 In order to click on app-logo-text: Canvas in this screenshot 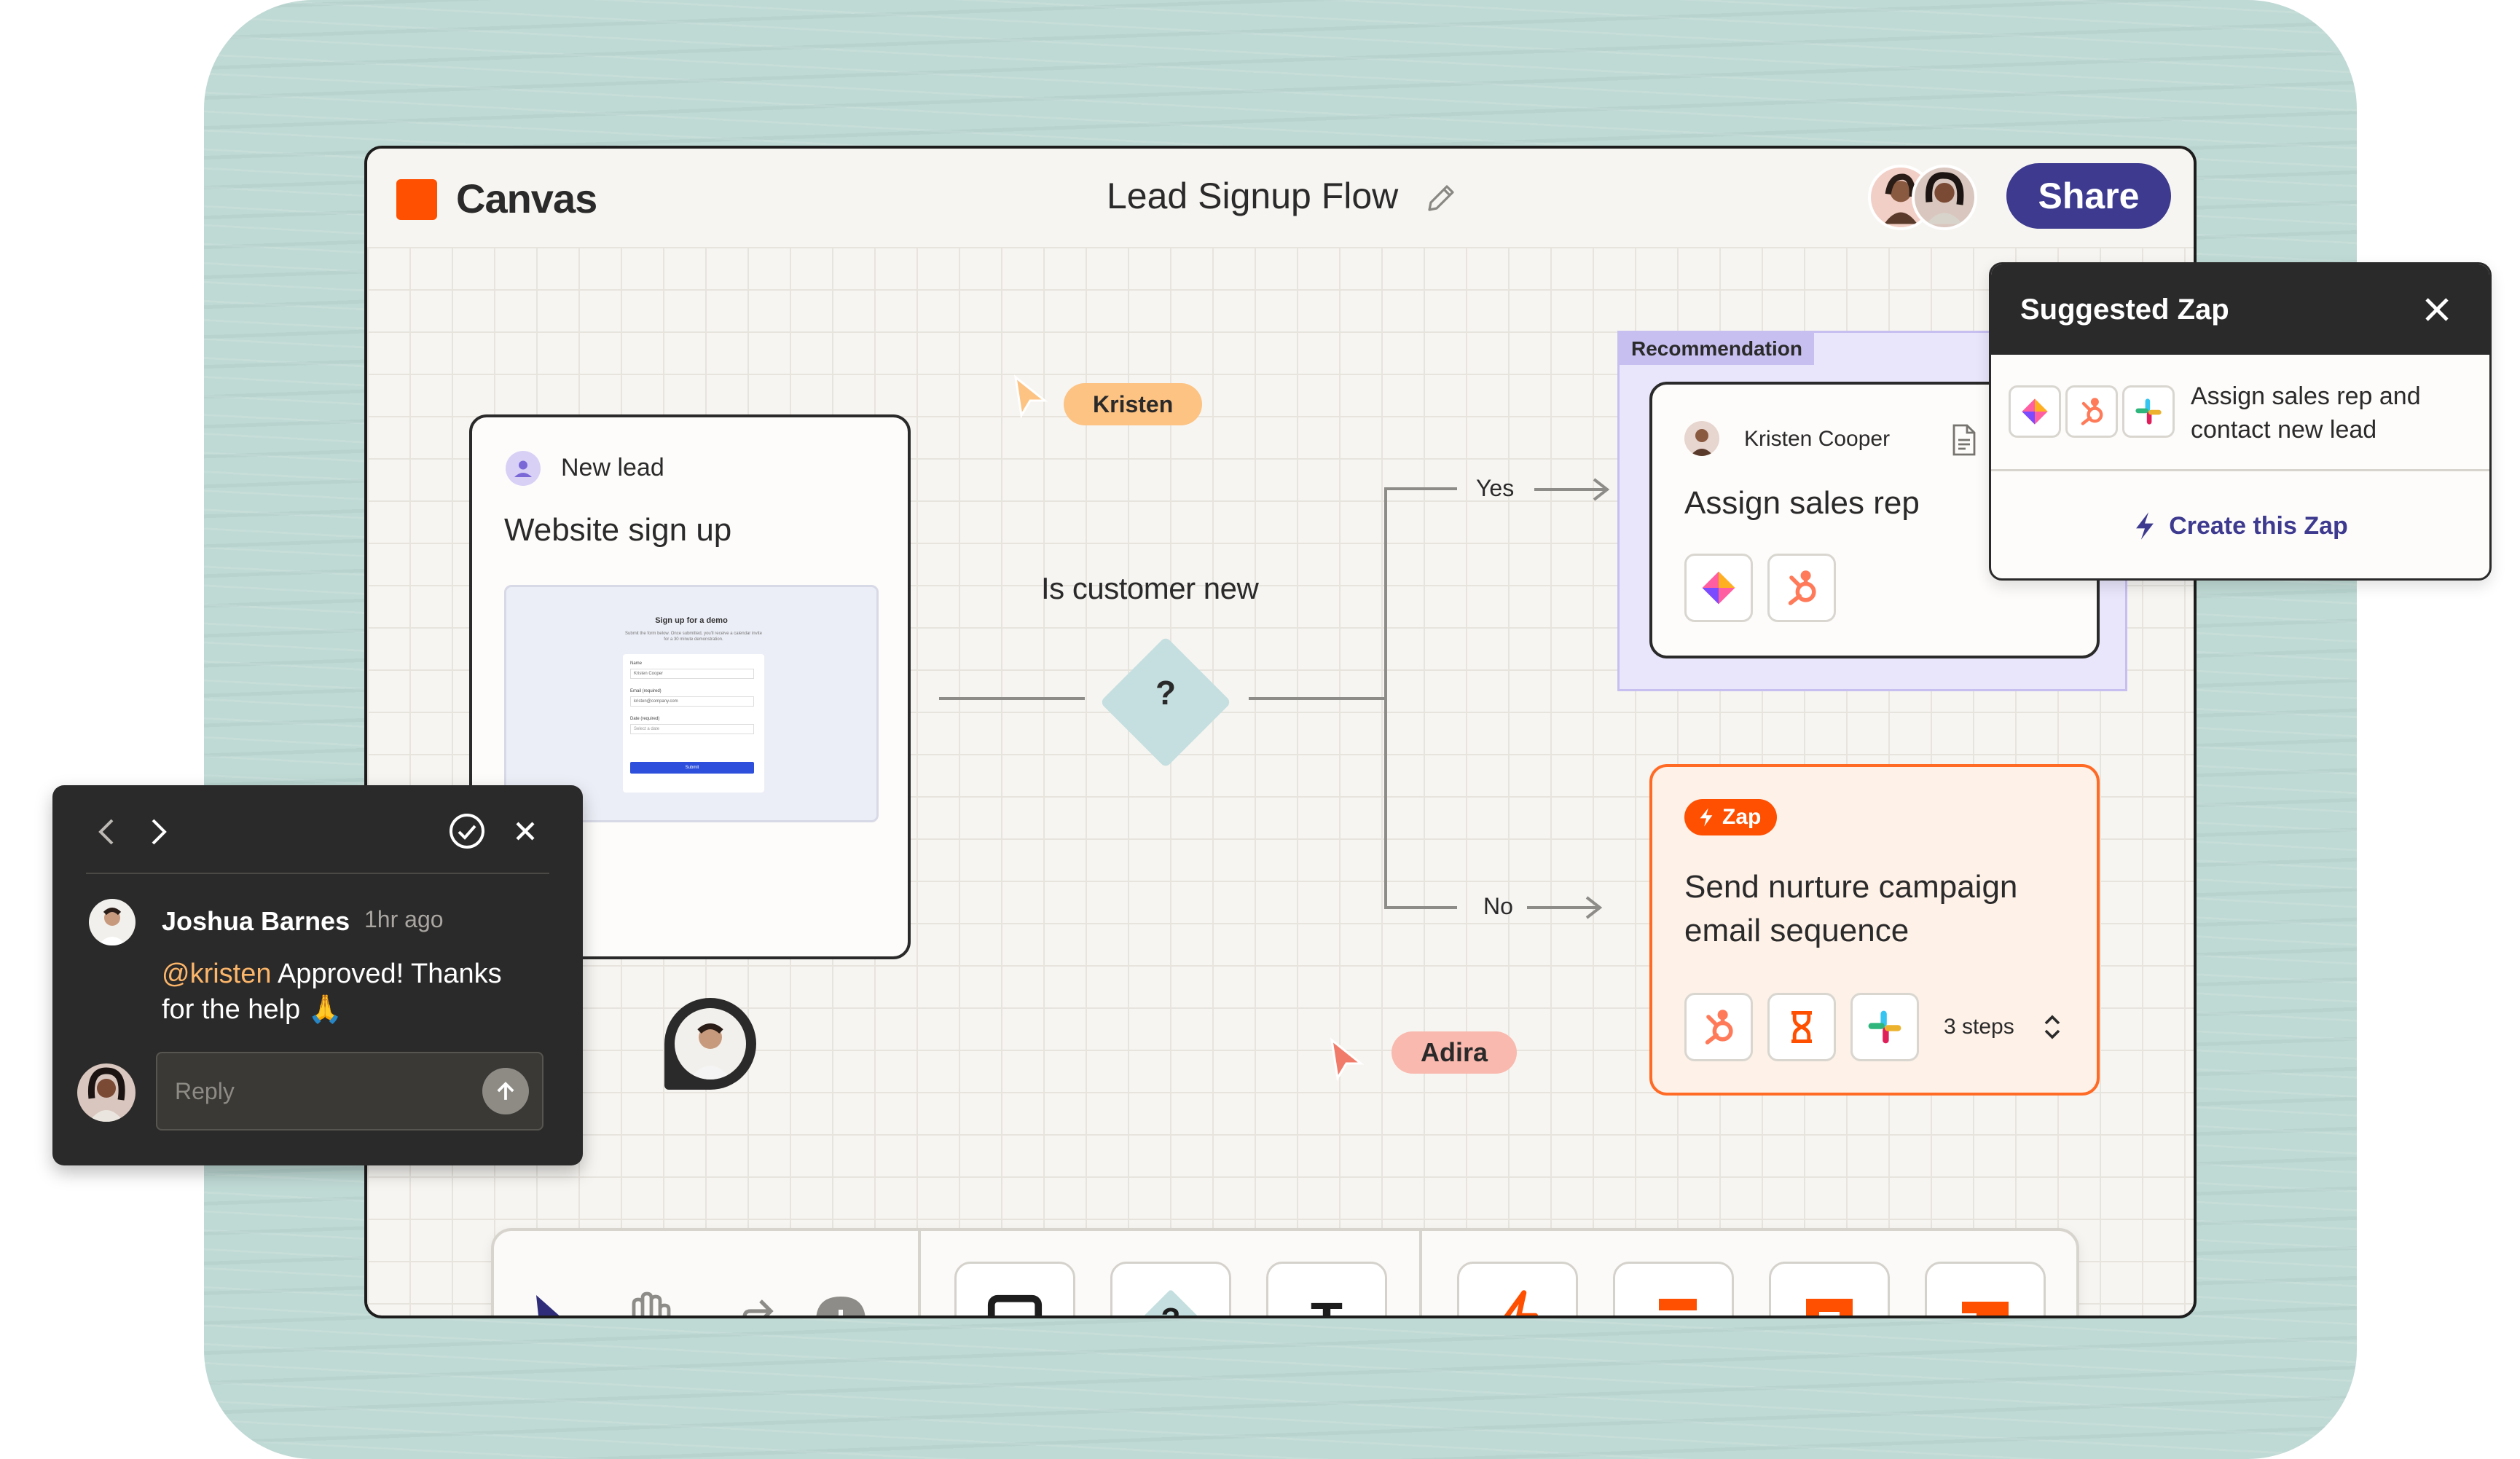, I will do `click(526, 198)`.